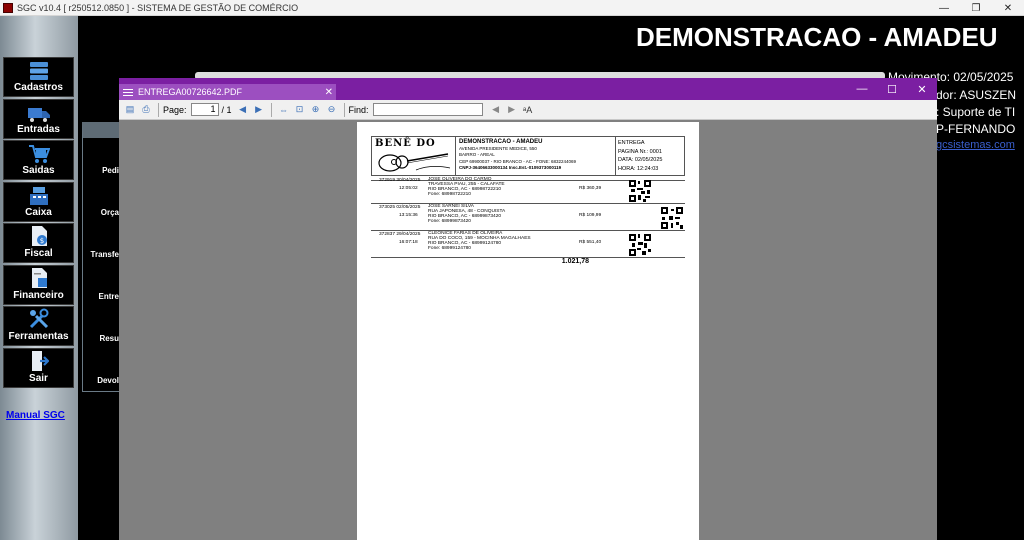  What do you see at coordinates (387, 207) in the screenshot?
I see `record-id: 373025` at bounding box center [387, 207].